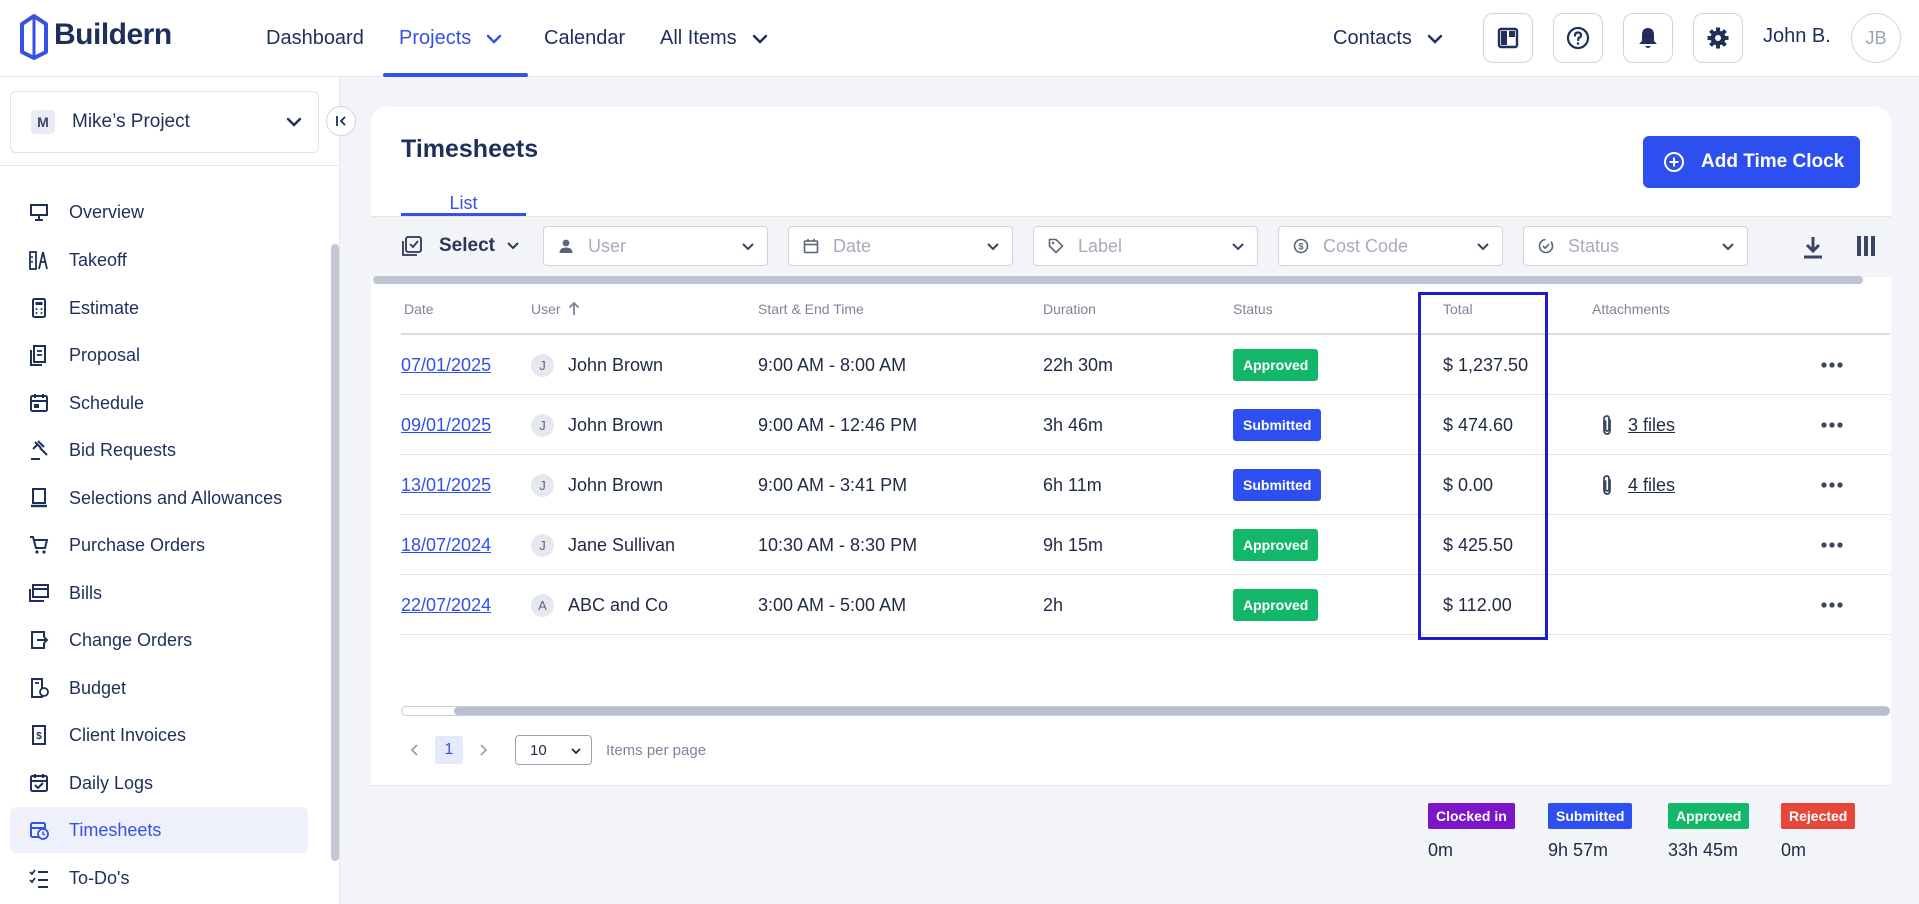 The height and width of the screenshot is (904, 1919). What do you see at coordinates (838, 544) in the screenshot?
I see `row-time: 10:30 AM - 8:30 PM` at bounding box center [838, 544].